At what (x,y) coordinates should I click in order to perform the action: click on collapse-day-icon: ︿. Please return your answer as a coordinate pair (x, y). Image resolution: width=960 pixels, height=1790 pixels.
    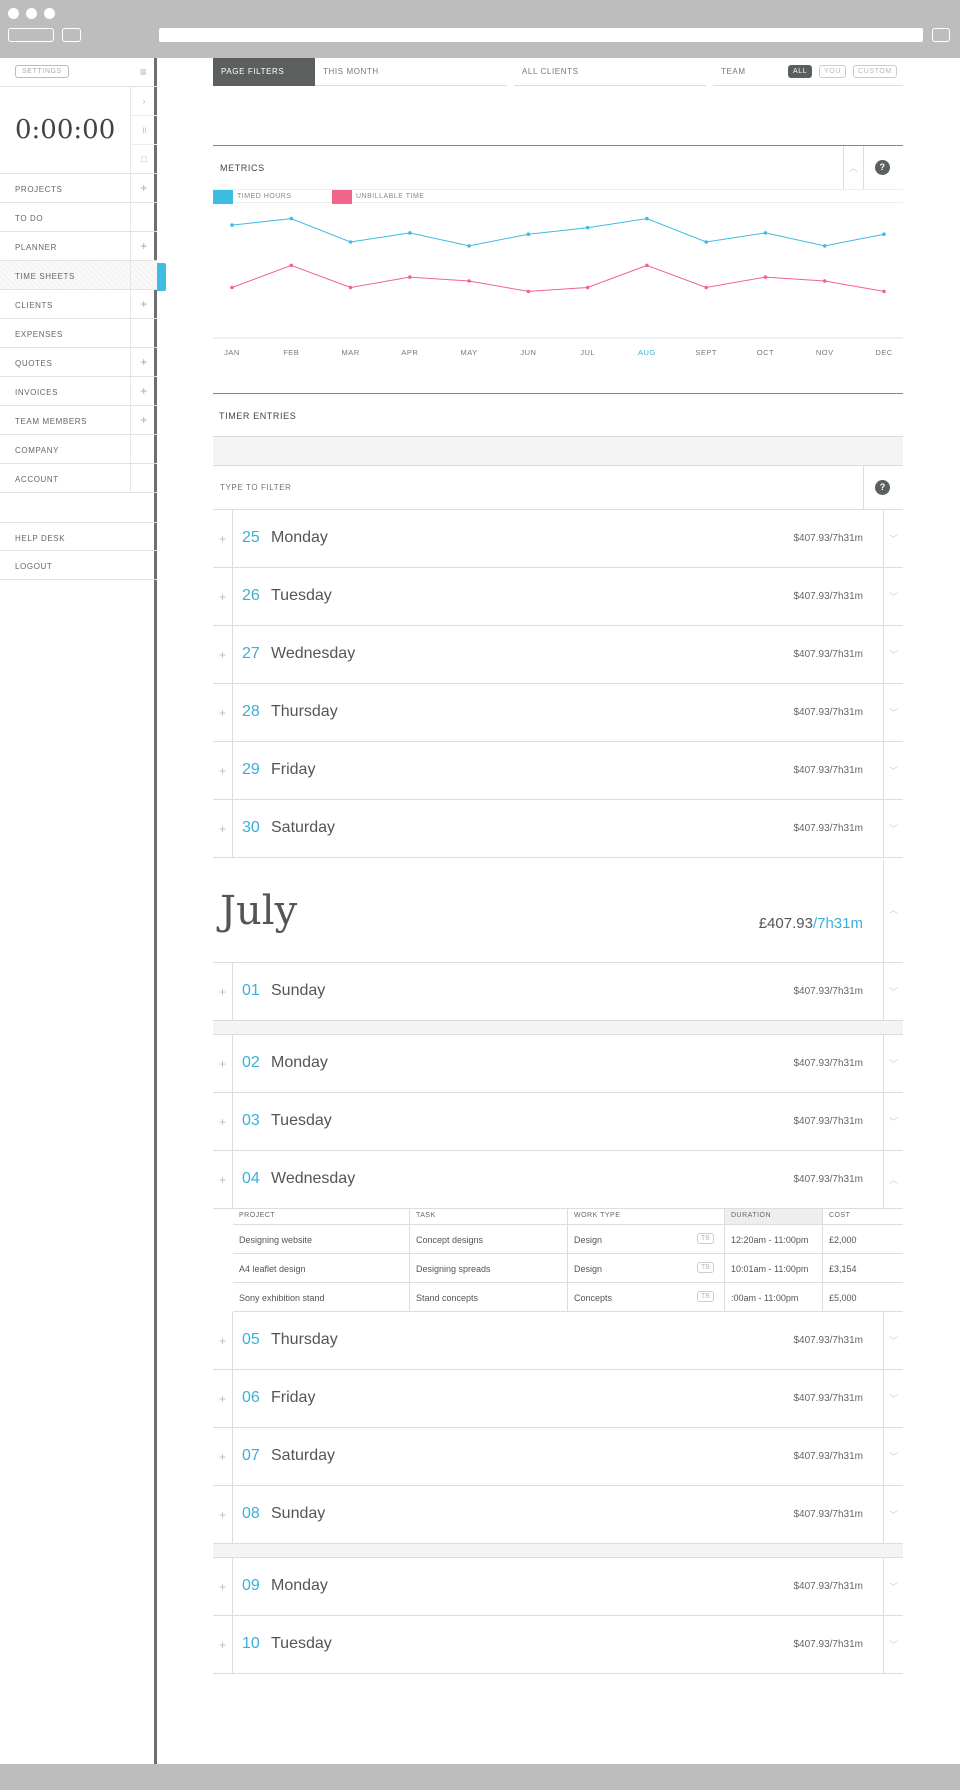
    Looking at the image, I should click on (893, 1180).